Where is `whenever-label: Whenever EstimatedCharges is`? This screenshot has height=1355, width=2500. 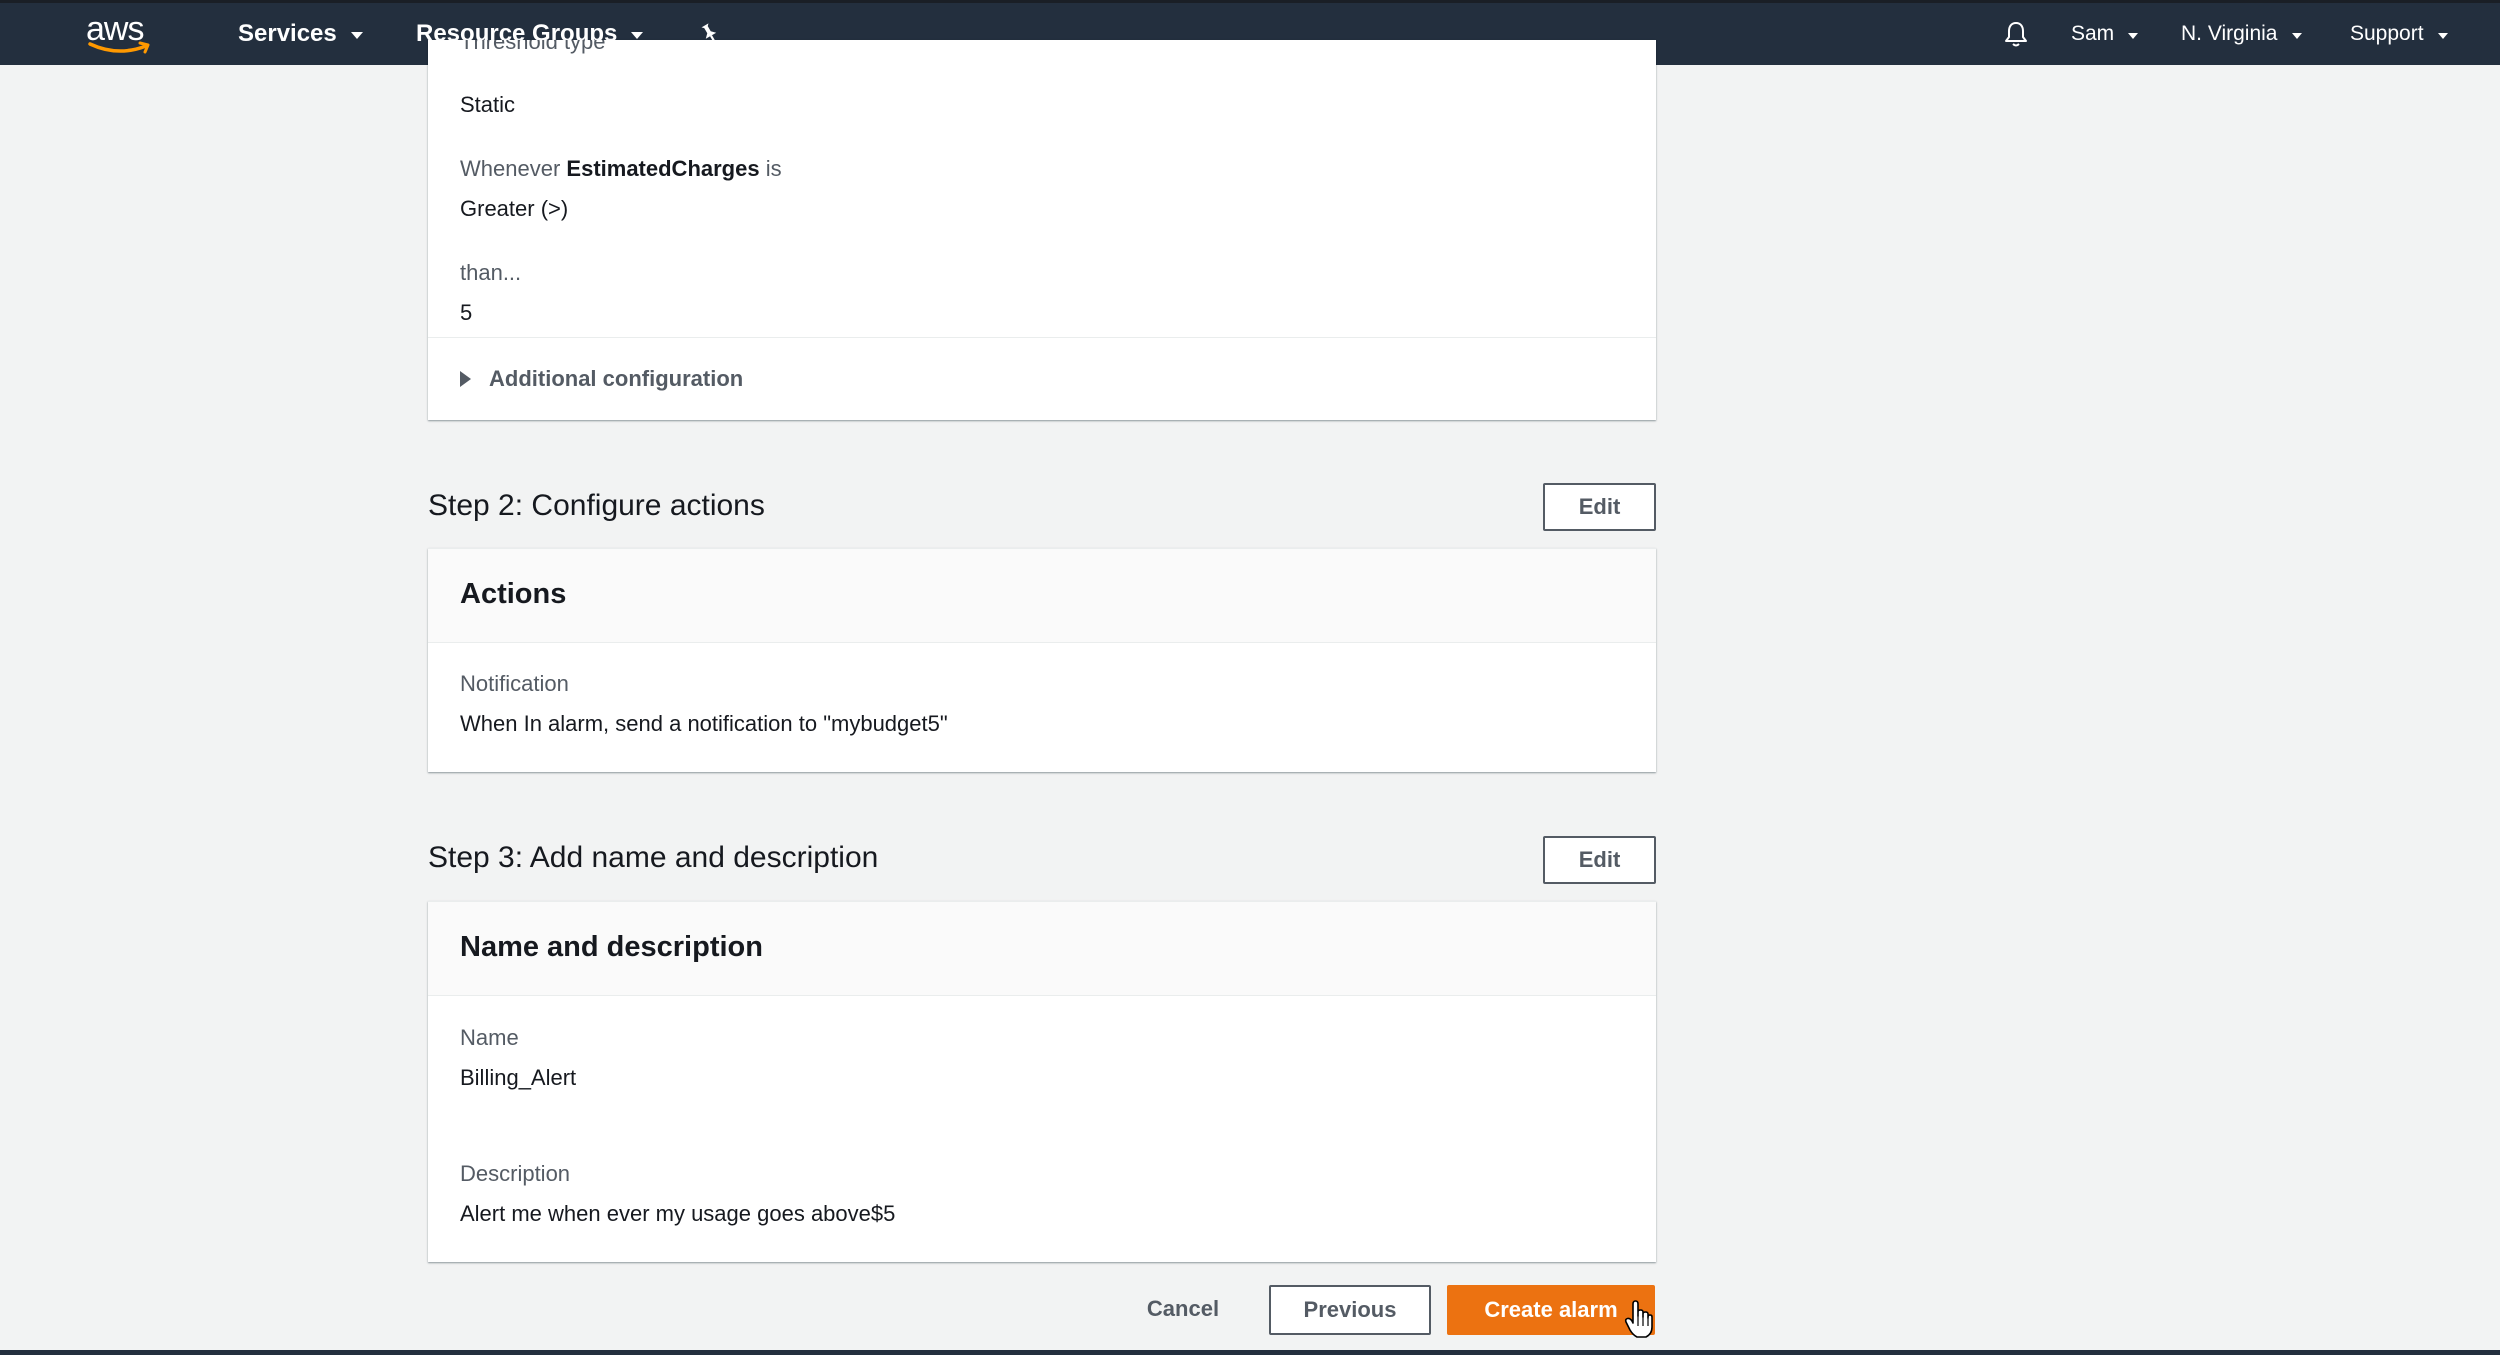
whenever-label: Whenever EstimatedCharges is is located at coordinates (621, 169).